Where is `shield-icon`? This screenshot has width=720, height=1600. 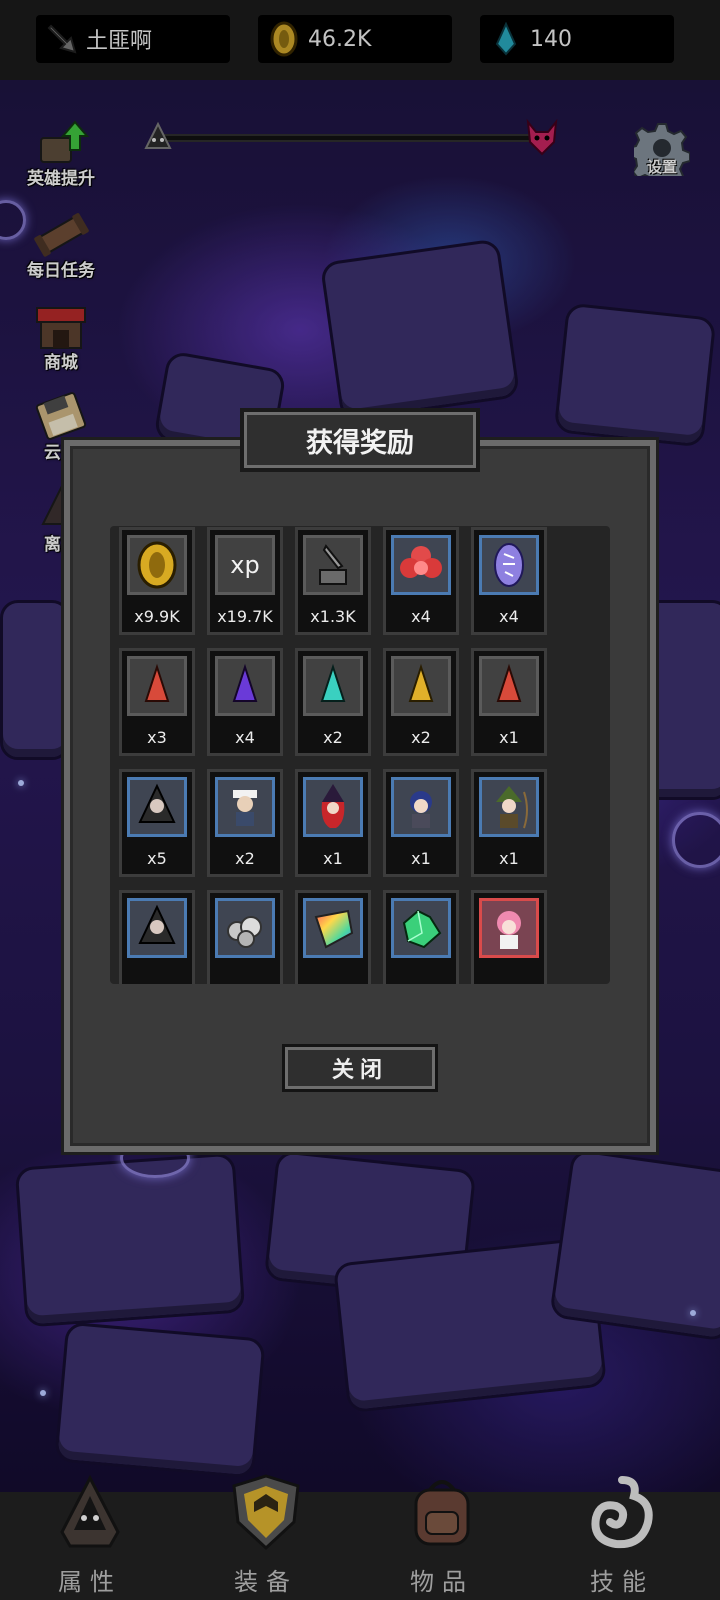
shield-icon is located at coordinates (266, 1512).